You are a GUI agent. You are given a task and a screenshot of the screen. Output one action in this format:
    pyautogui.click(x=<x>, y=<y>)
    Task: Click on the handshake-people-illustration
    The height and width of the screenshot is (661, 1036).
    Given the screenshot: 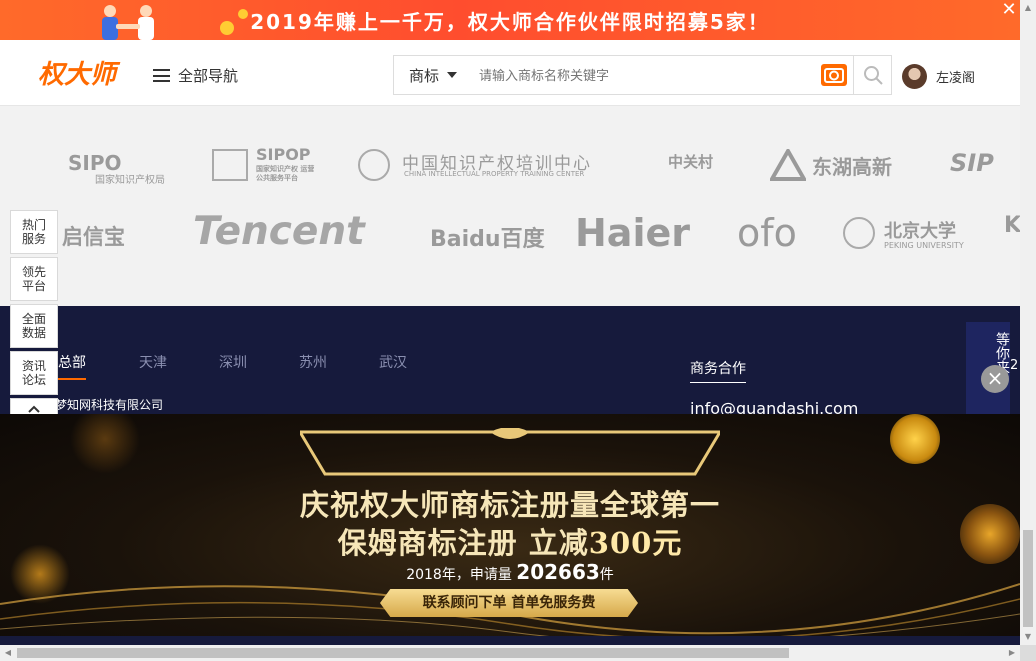 What is the action you would take?
    pyautogui.click(x=128, y=22)
    